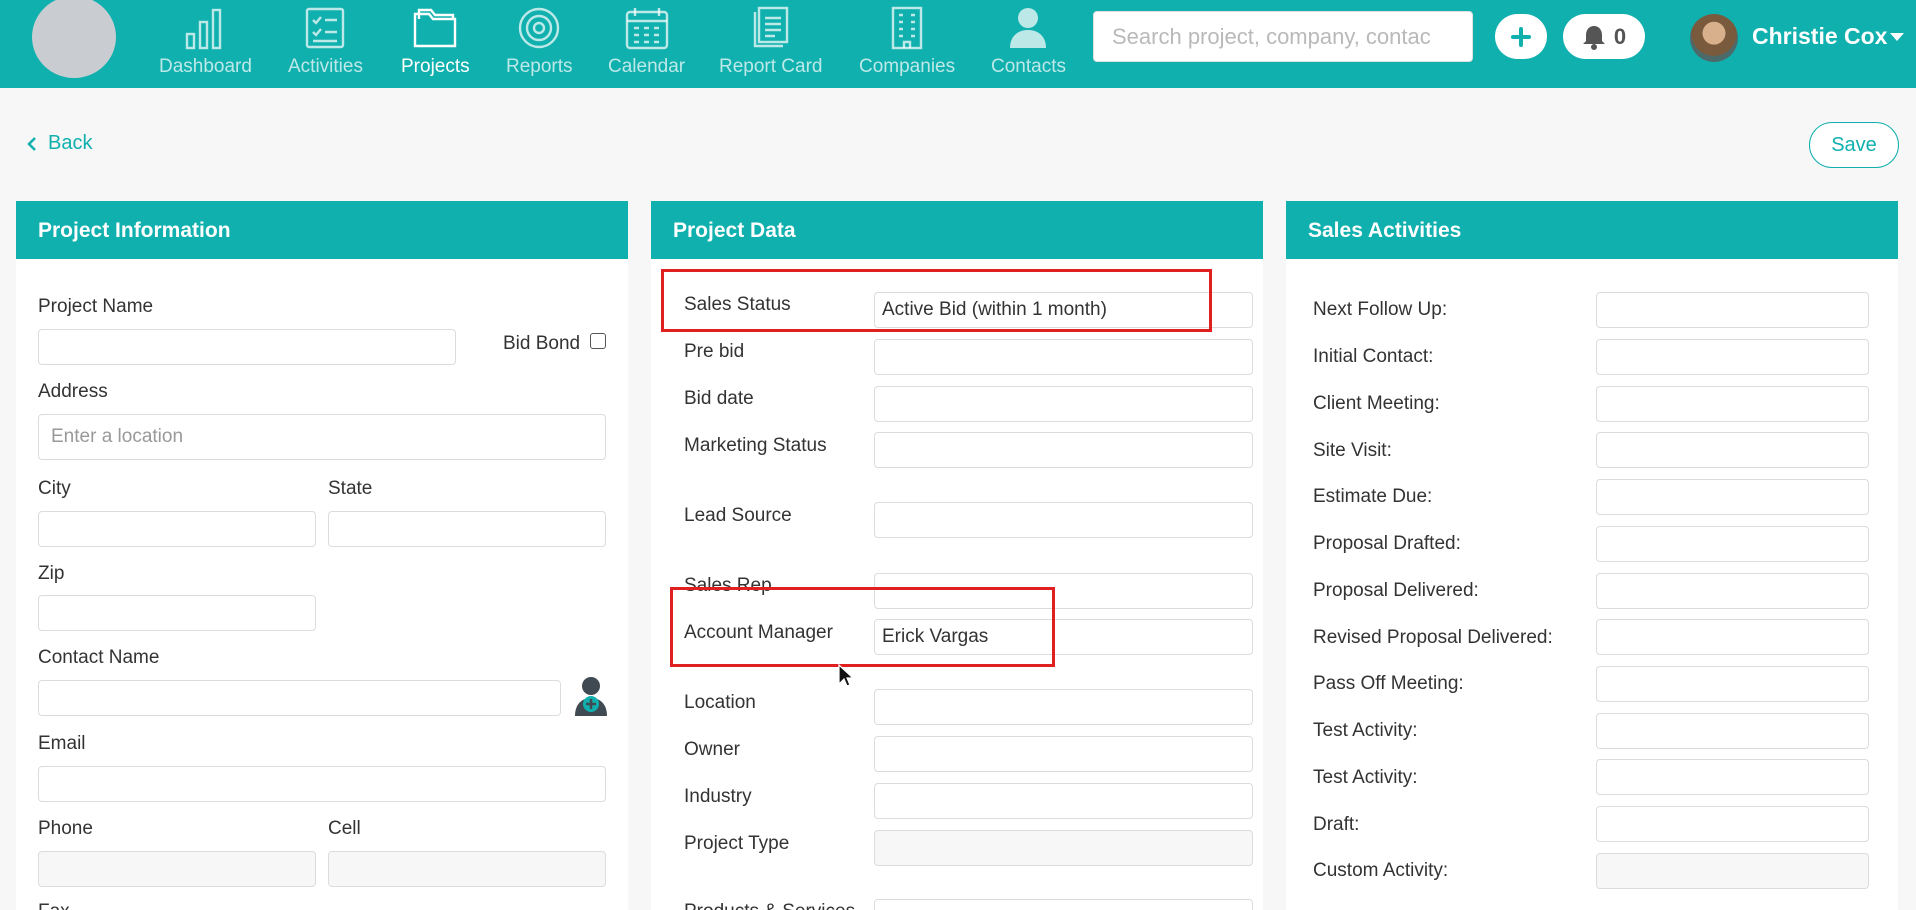 Image resolution: width=1916 pixels, height=910 pixels. I want to click on email-label: Email, so click(62, 743).